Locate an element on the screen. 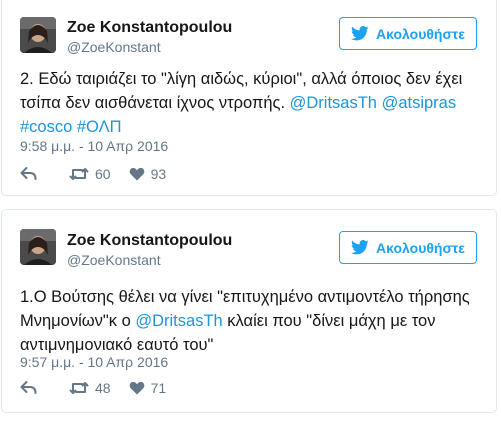 This screenshot has width=501, height=422. like-button: 71 is located at coordinates (148, 388).